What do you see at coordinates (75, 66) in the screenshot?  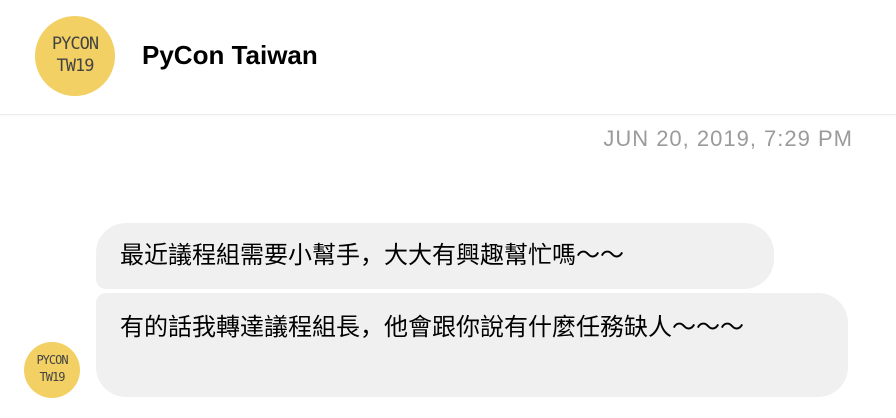 I see `logo-text-line2: TW19` at bounding box center [75, 66].